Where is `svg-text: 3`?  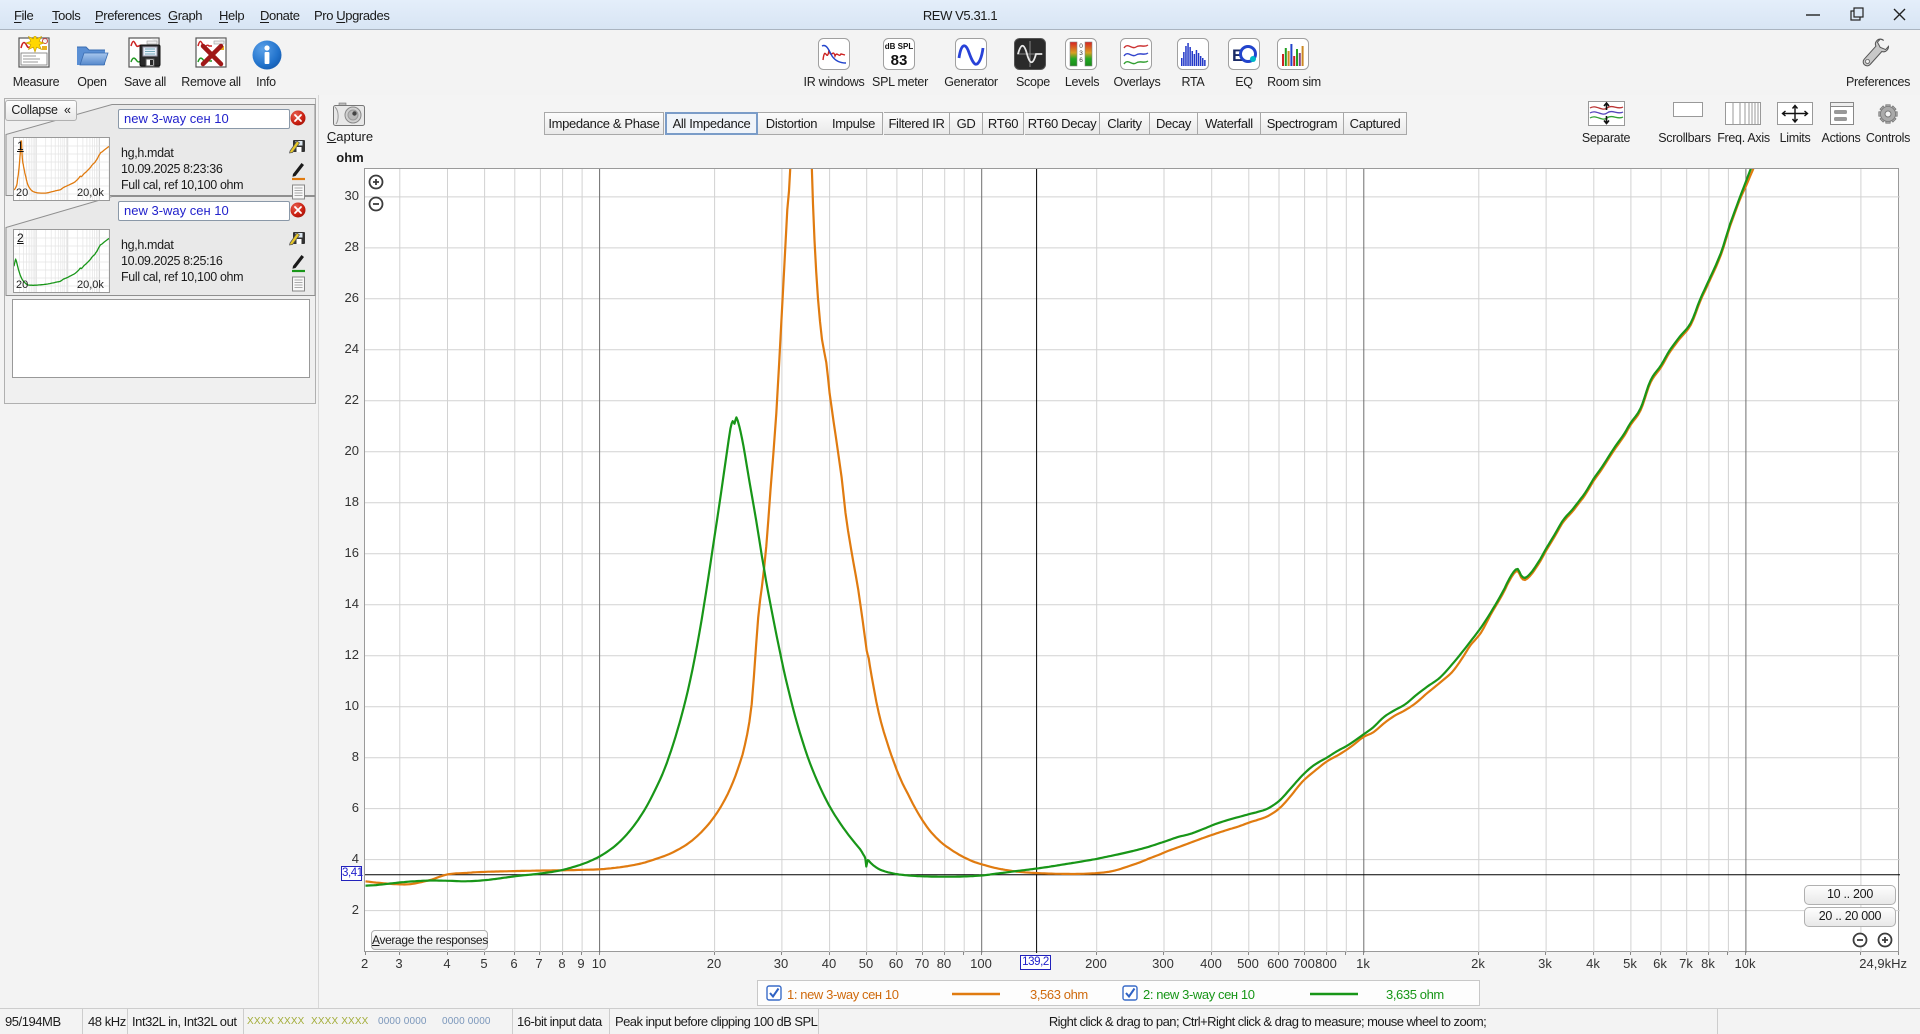
svg-text: 3 is located at coordinates (1081, 53).